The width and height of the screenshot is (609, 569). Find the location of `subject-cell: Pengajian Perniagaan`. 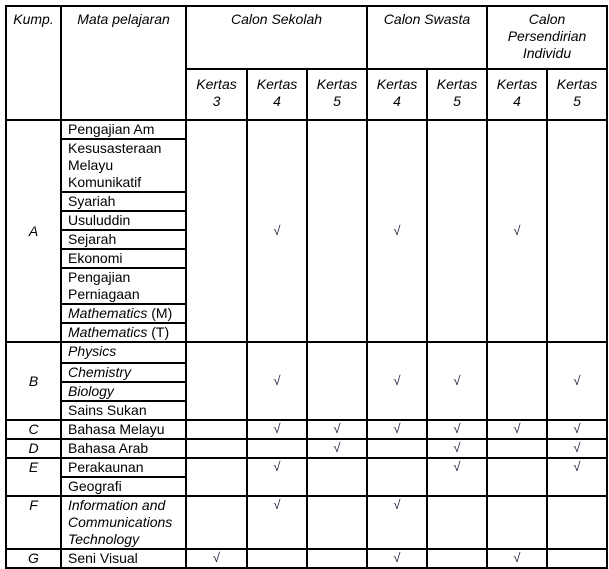

subject-cell: Pengajian Perniagaan is located at coordinates (123, 286).